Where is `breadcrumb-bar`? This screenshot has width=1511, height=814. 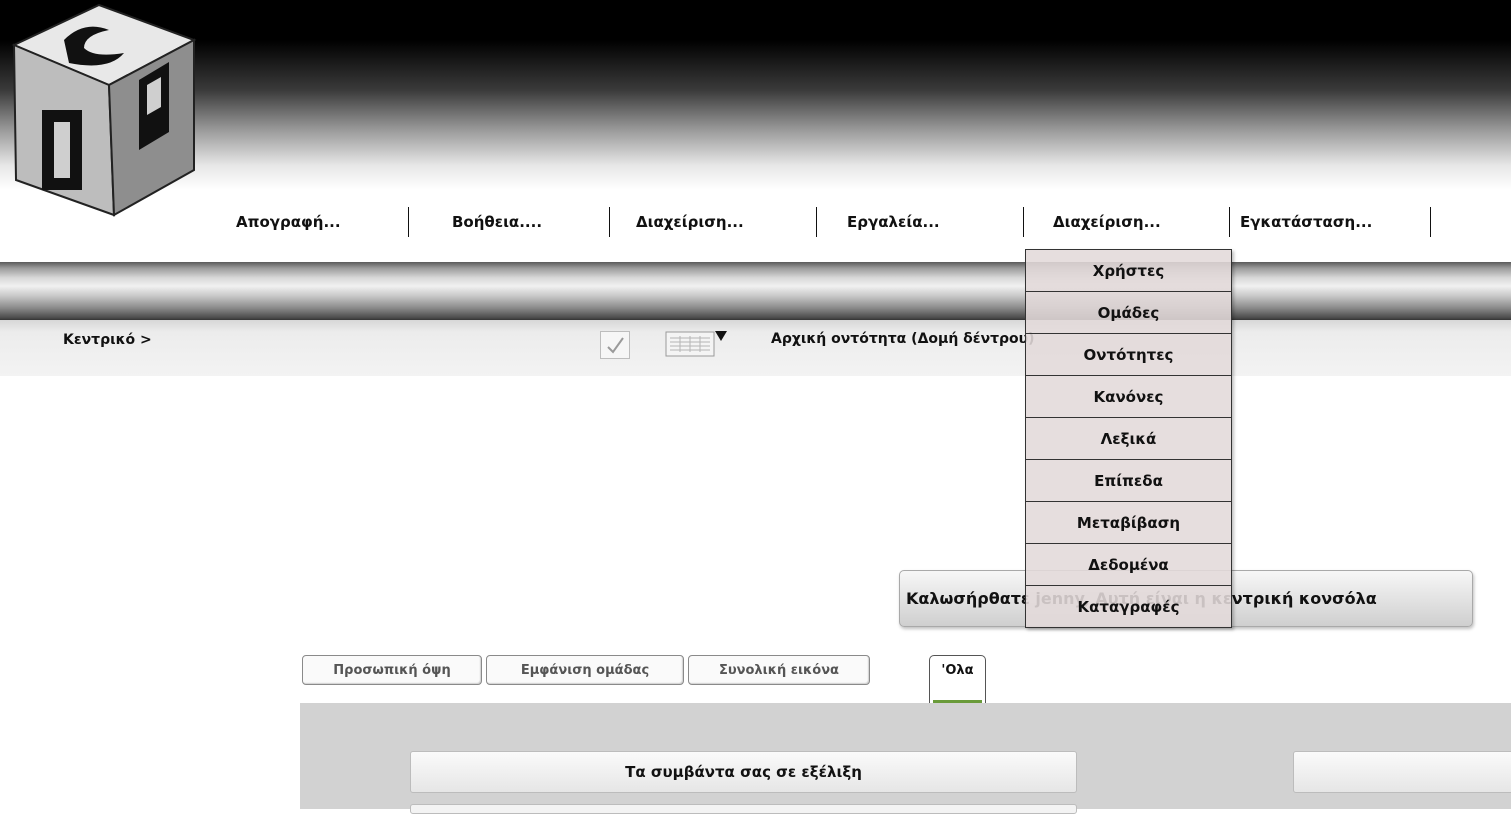 breadcrumb-bar is located at coordinates (755, 348).